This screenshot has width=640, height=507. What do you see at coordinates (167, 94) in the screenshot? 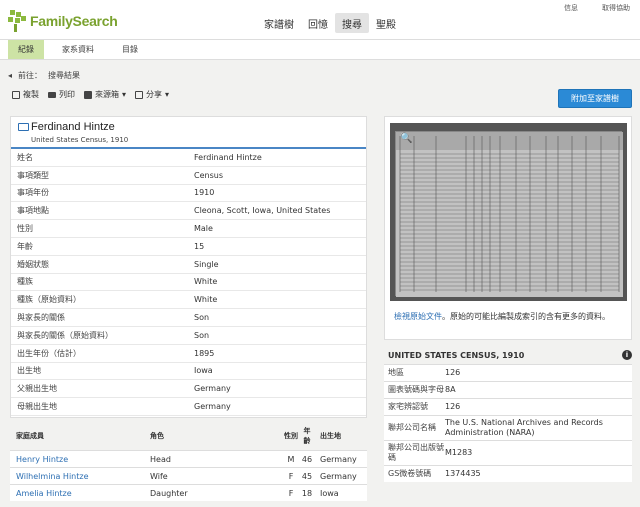
I see `caret-down-icon: ▾` at bounding box center [167, 94].